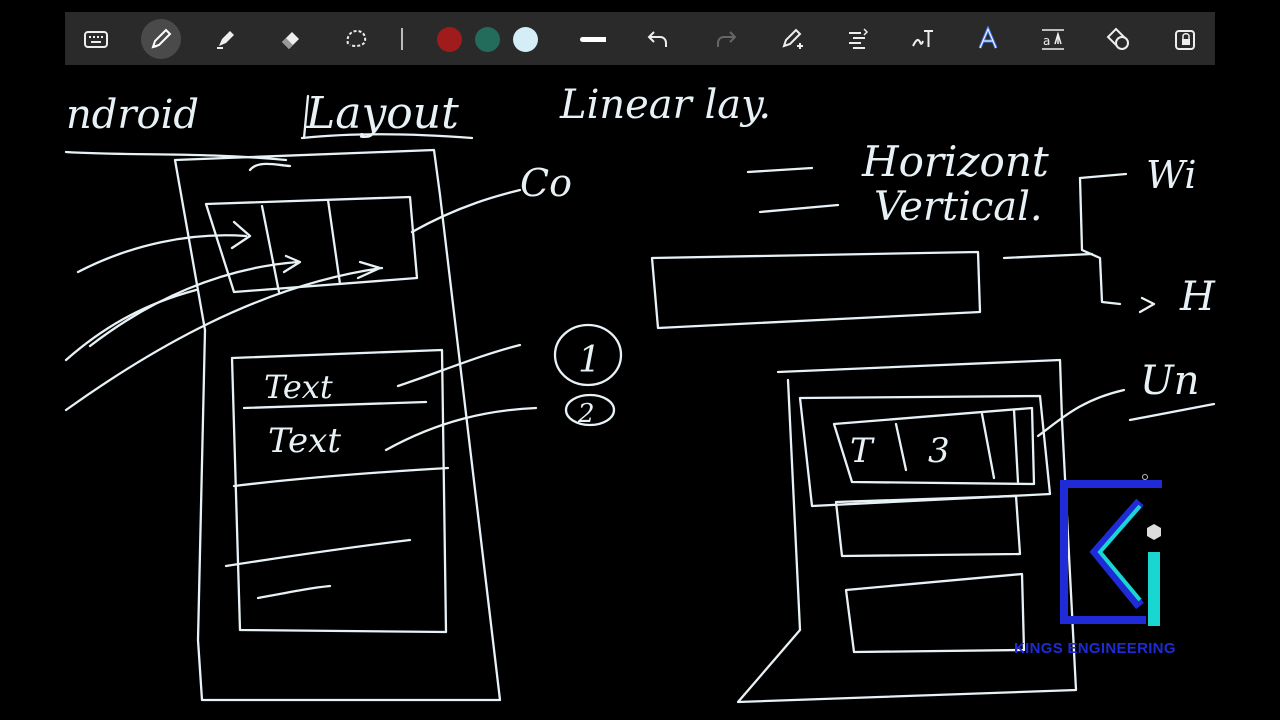 The height and width of the screenshot is (720, 1280). Describe the element at coordinates (341, 477) in the screenshot. I see `row-divider` at that location.